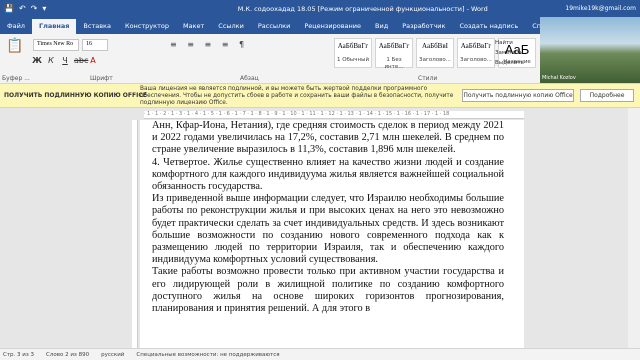 This screenshot has height=360, width=640. Describe the element at coordinates (9, 8) in the screenshot. I see `save-icon: 💾` at that location.